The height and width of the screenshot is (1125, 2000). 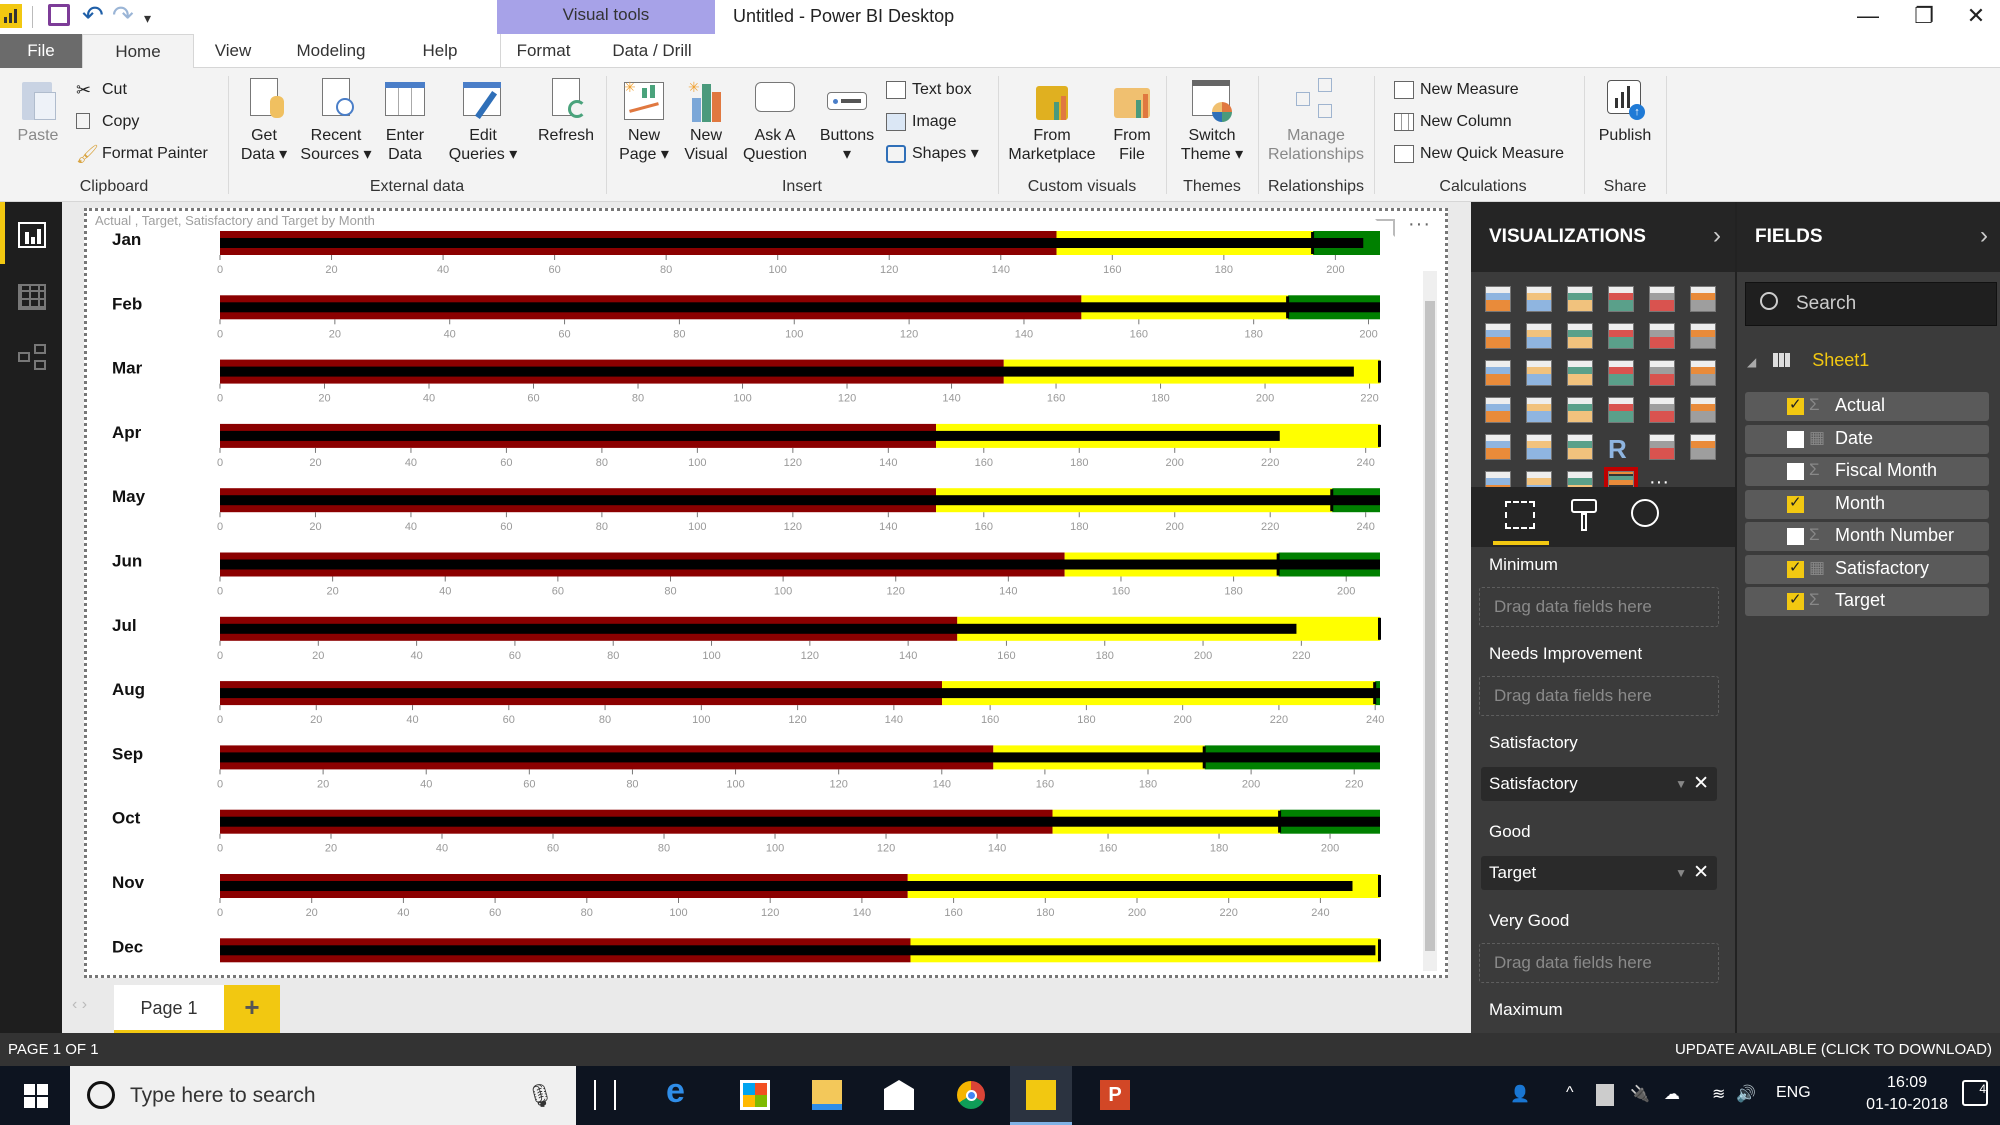 What do you see at coordinates (1871, 304) in the screenshot?
I see `fields-search-input: Search` at bounding box center [1871, 304].